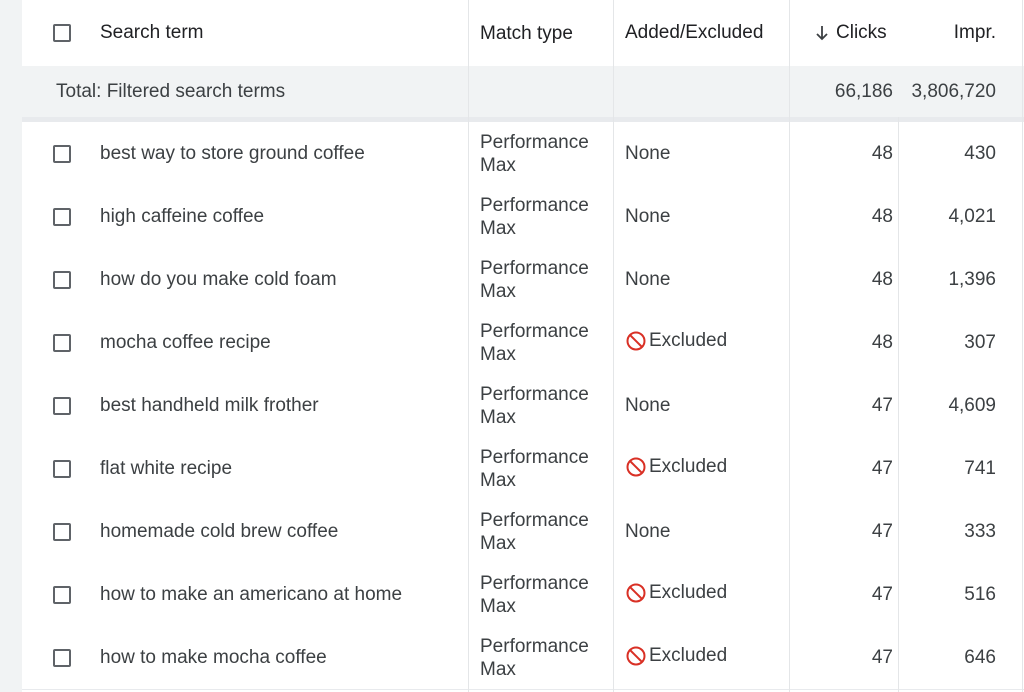  Describe the element at coordinates (861, 32) in the screenshot. I see `header-clicks-label: Clicks` at that location.